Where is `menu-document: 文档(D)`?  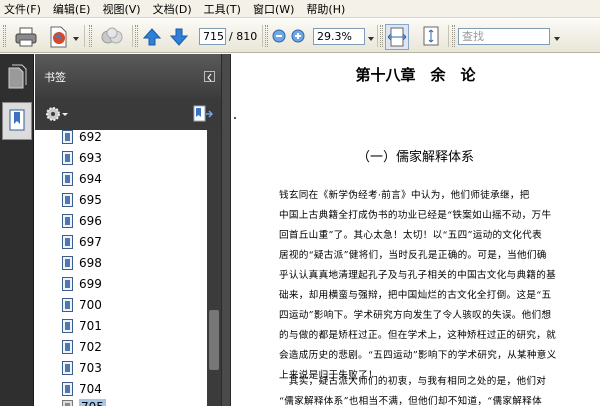 menu-document: 文档(D) is located at coordinates (172, 9).